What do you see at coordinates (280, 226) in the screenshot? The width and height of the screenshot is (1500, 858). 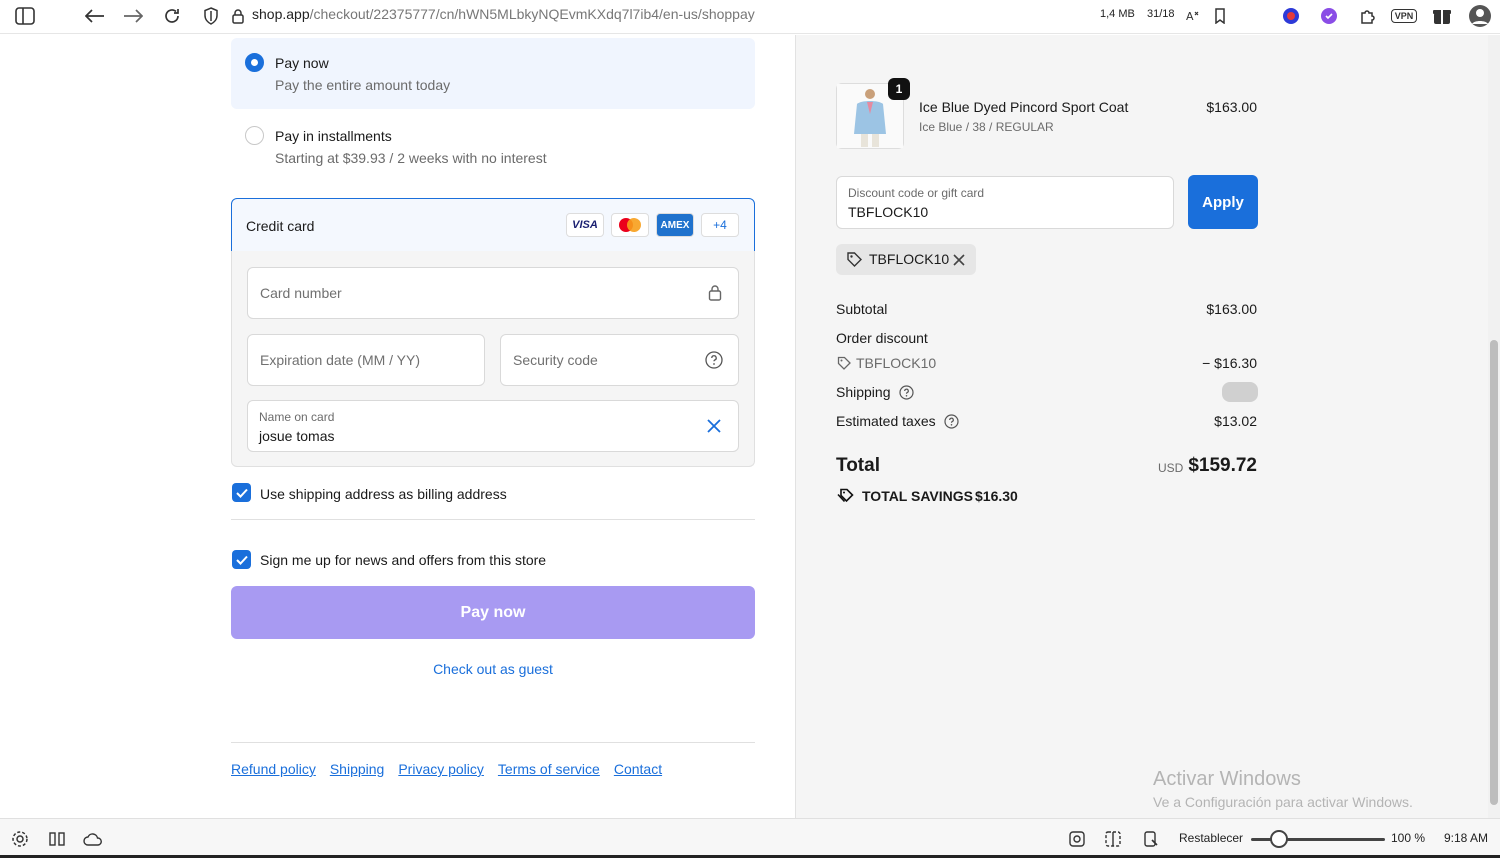 I see `credit-card-title: Credit card` at bounding box center [280, 226].